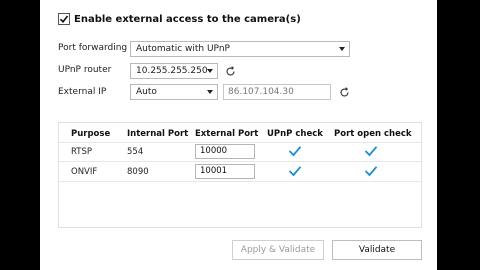  What do you see at coordinates (377, 250) in the screenshot?
I see `validate-button: Validate` at bounding box center [377, 250].